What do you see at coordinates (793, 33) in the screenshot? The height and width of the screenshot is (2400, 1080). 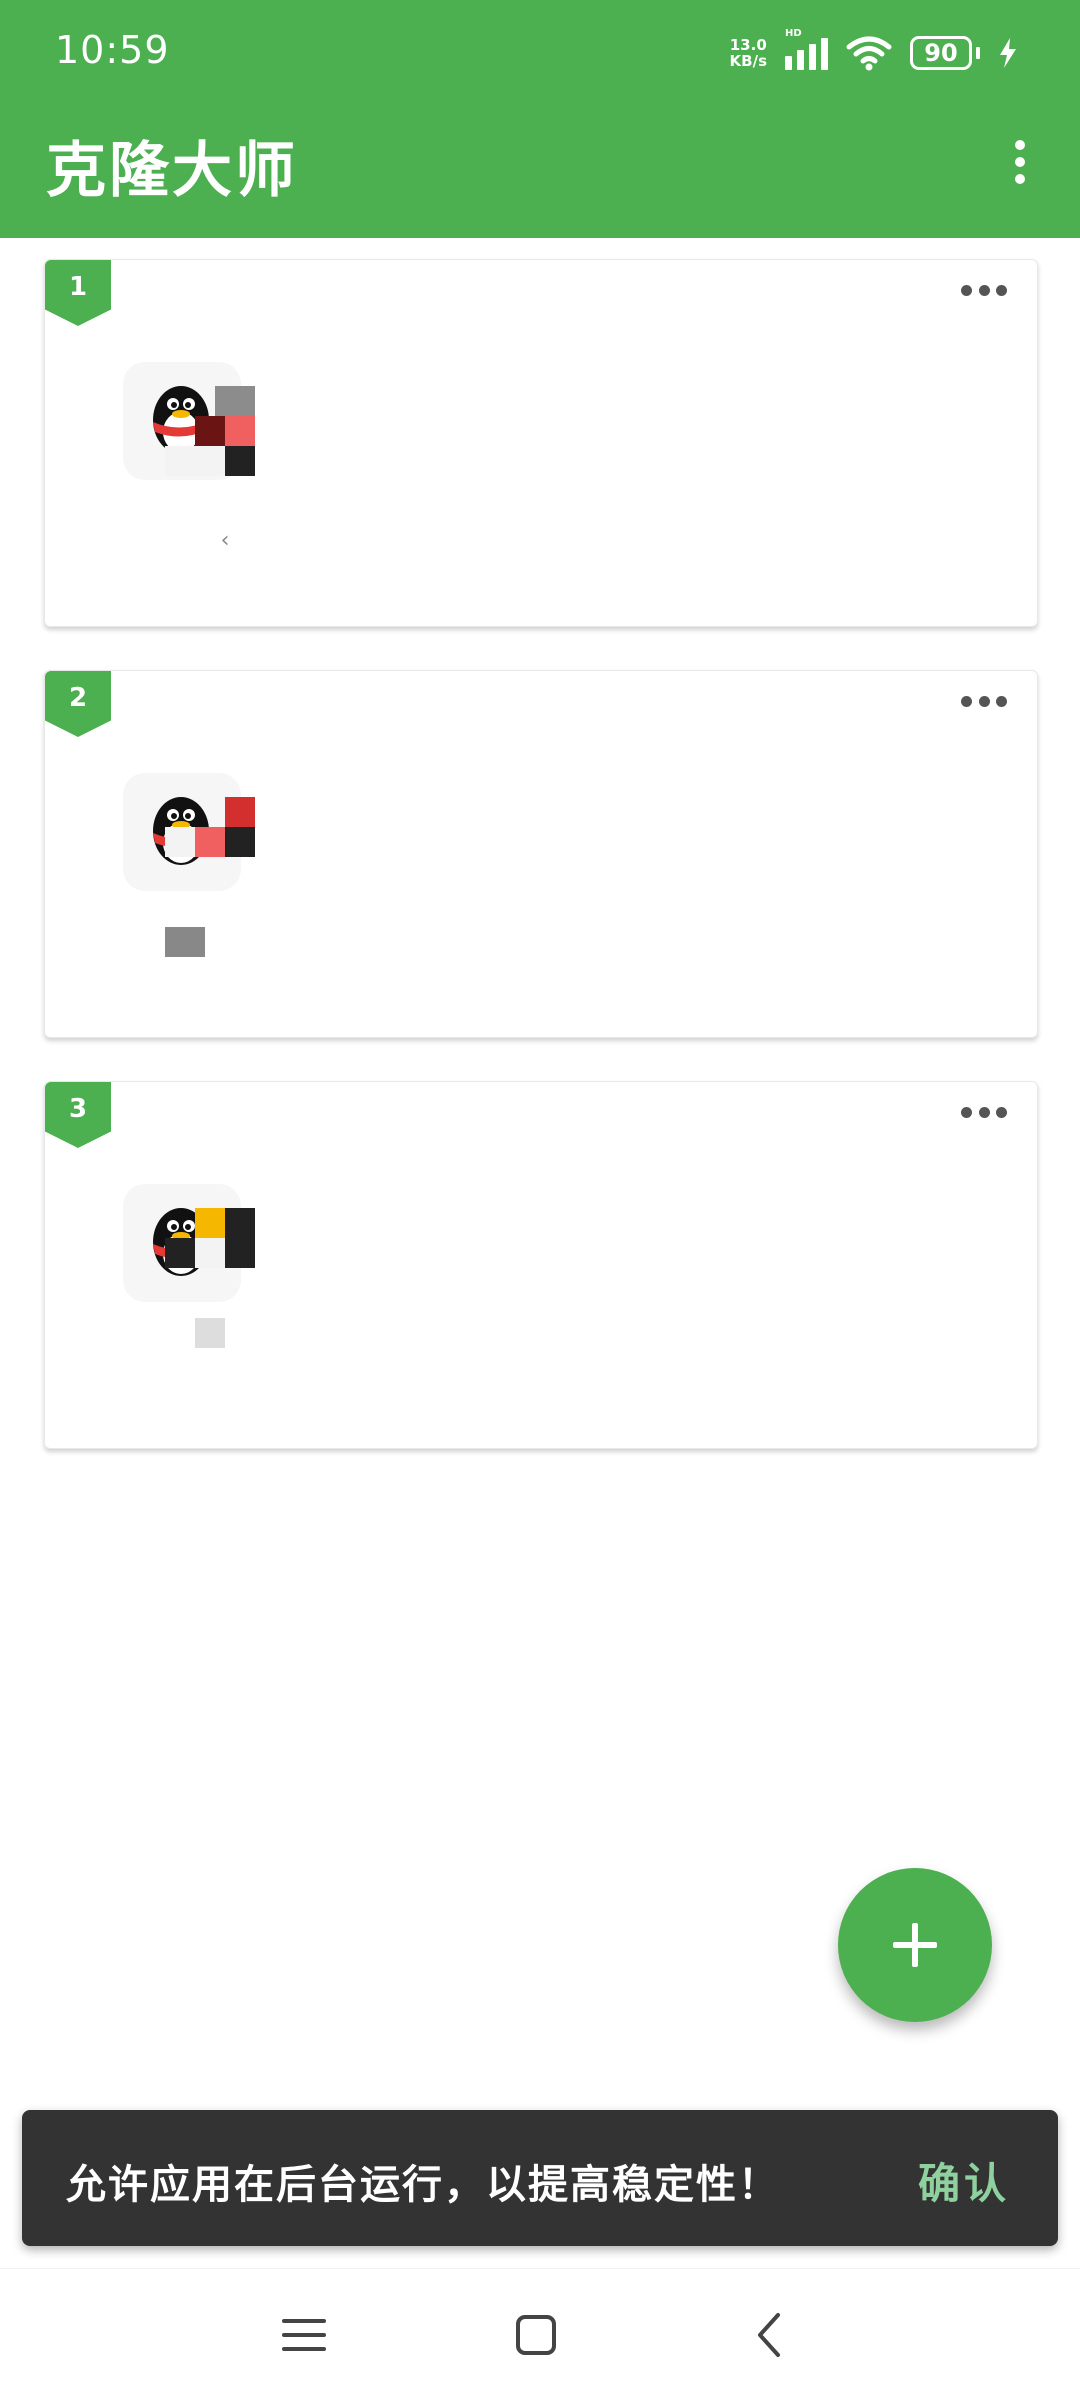 I see `hd-badge: HD` at bounding box center [793, 33].